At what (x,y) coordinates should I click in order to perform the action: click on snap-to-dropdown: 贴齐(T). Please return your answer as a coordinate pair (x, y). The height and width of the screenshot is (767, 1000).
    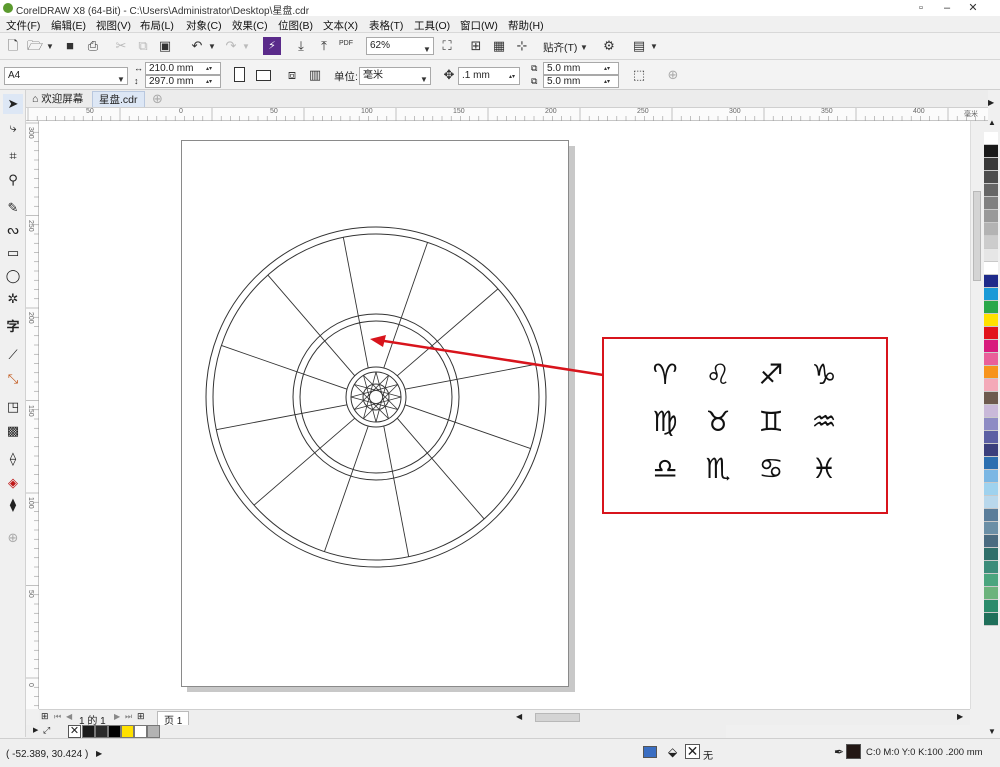
    Looking at the image, I should click on (560, 47).